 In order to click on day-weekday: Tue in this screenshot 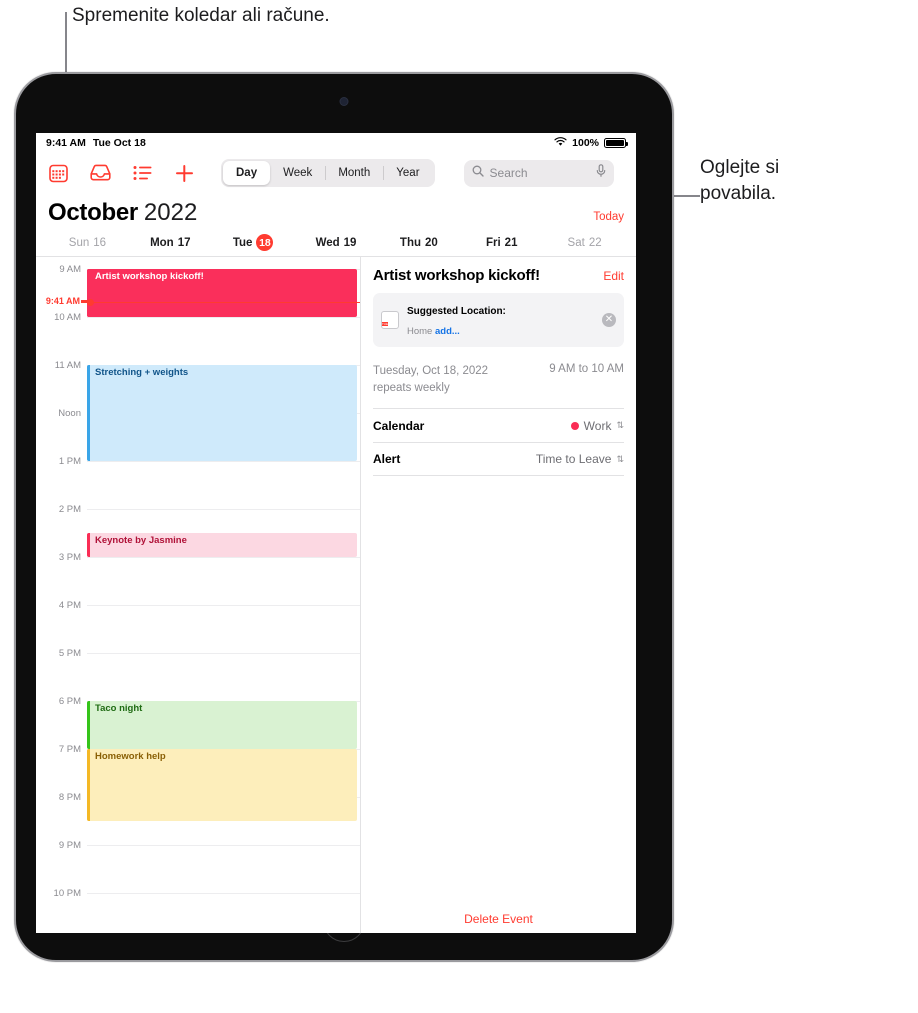, I will do `click(242, 242)`.